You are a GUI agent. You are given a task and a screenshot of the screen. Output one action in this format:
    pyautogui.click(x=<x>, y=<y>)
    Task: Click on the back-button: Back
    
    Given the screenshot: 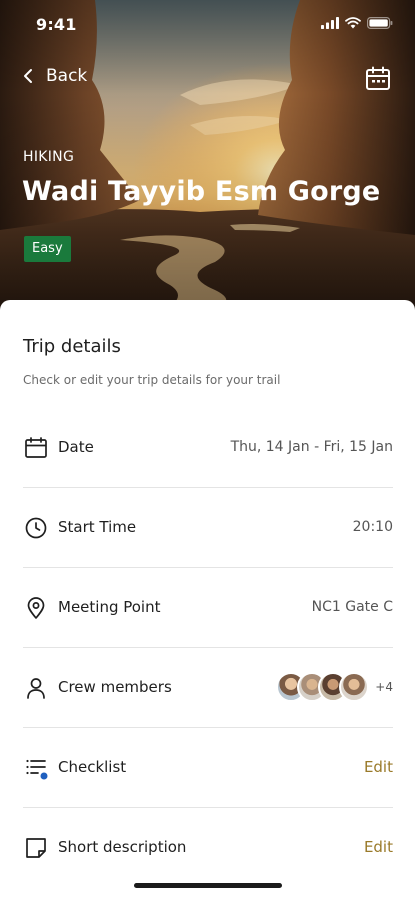 What is the action you would take?
    pyautogui.click(x=54, y=76)
    